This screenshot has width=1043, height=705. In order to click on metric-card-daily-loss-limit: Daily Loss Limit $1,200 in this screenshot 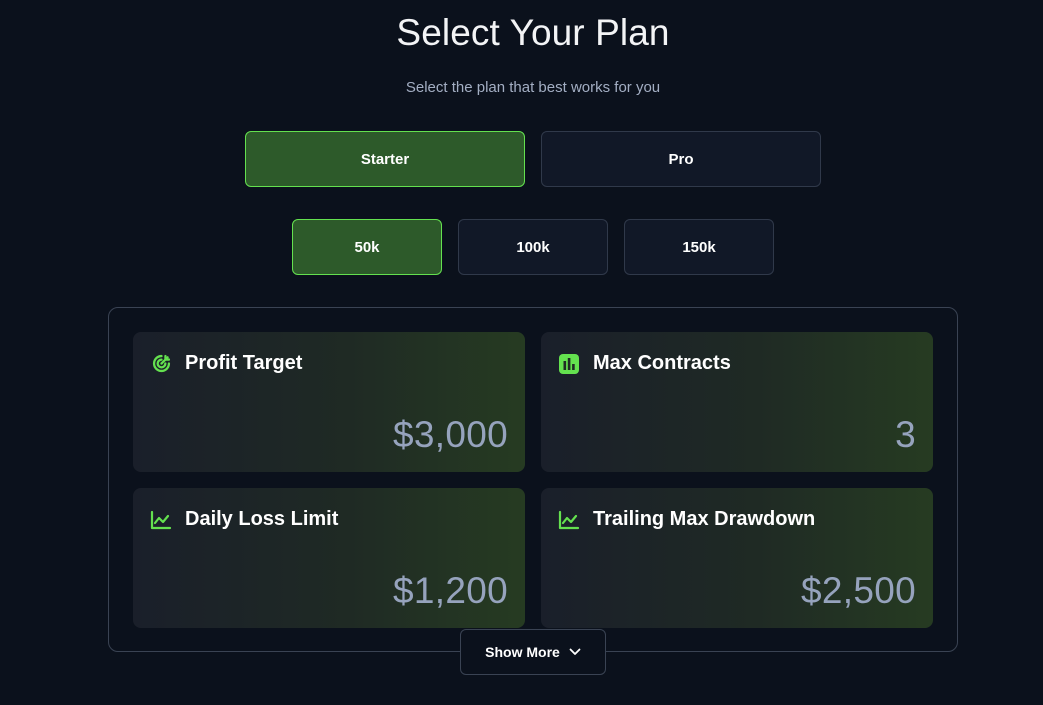, I will do `click(329, 558)`.